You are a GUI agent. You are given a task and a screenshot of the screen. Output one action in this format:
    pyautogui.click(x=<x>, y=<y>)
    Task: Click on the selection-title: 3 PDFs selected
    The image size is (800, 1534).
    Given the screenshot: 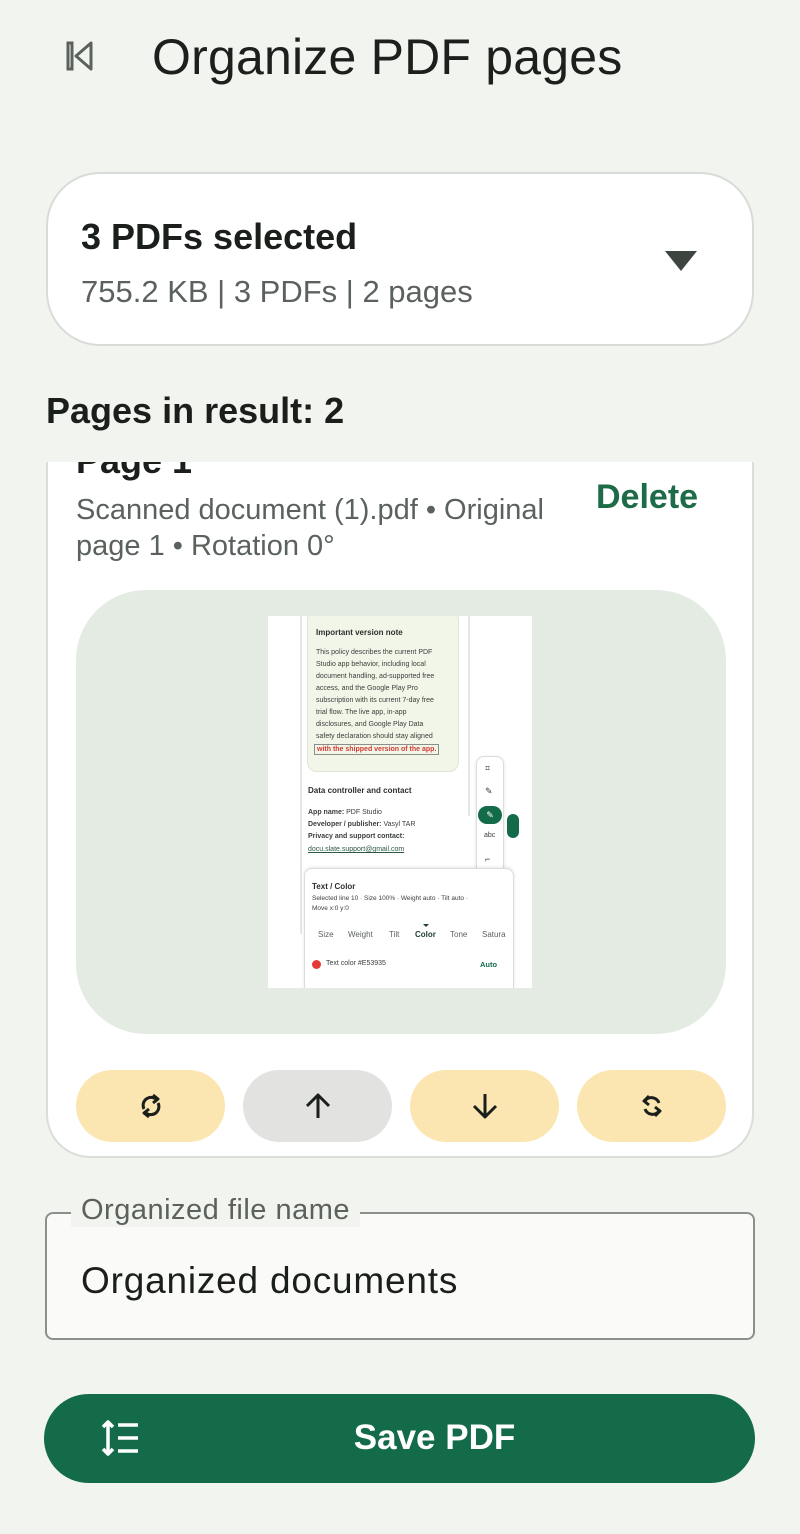 What is the action you would take?
    pyautogui.click(x=219, y=236)
    